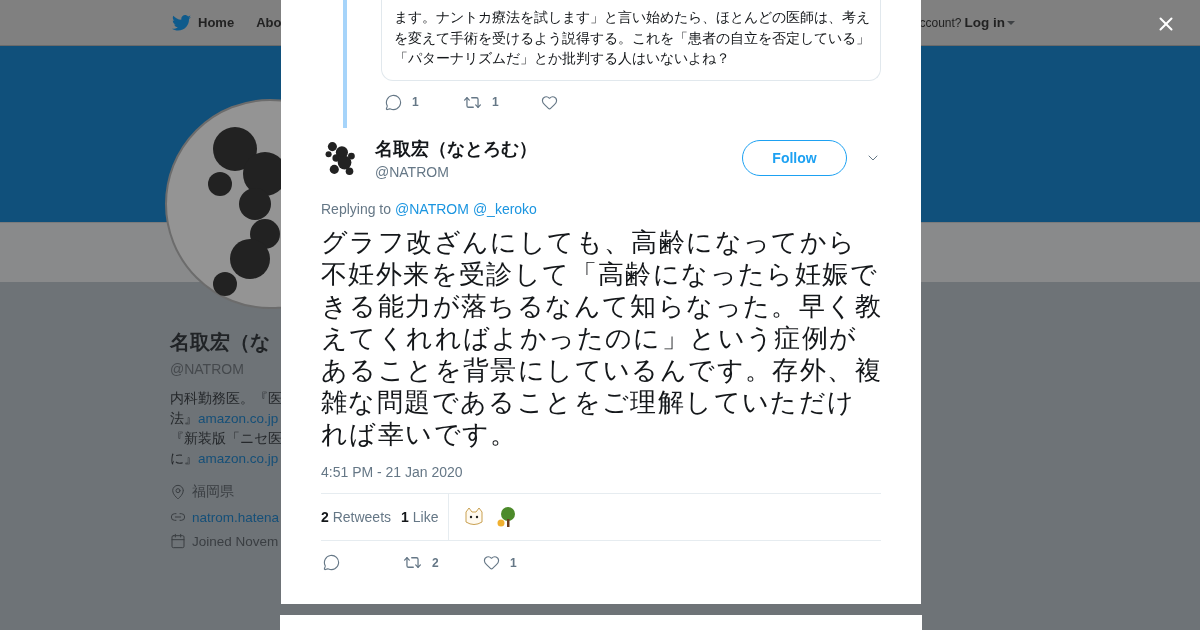  Describe the element at coordinates (220, 342) in the screenshot. I see `profile-name: 名取宏（な` at that location.